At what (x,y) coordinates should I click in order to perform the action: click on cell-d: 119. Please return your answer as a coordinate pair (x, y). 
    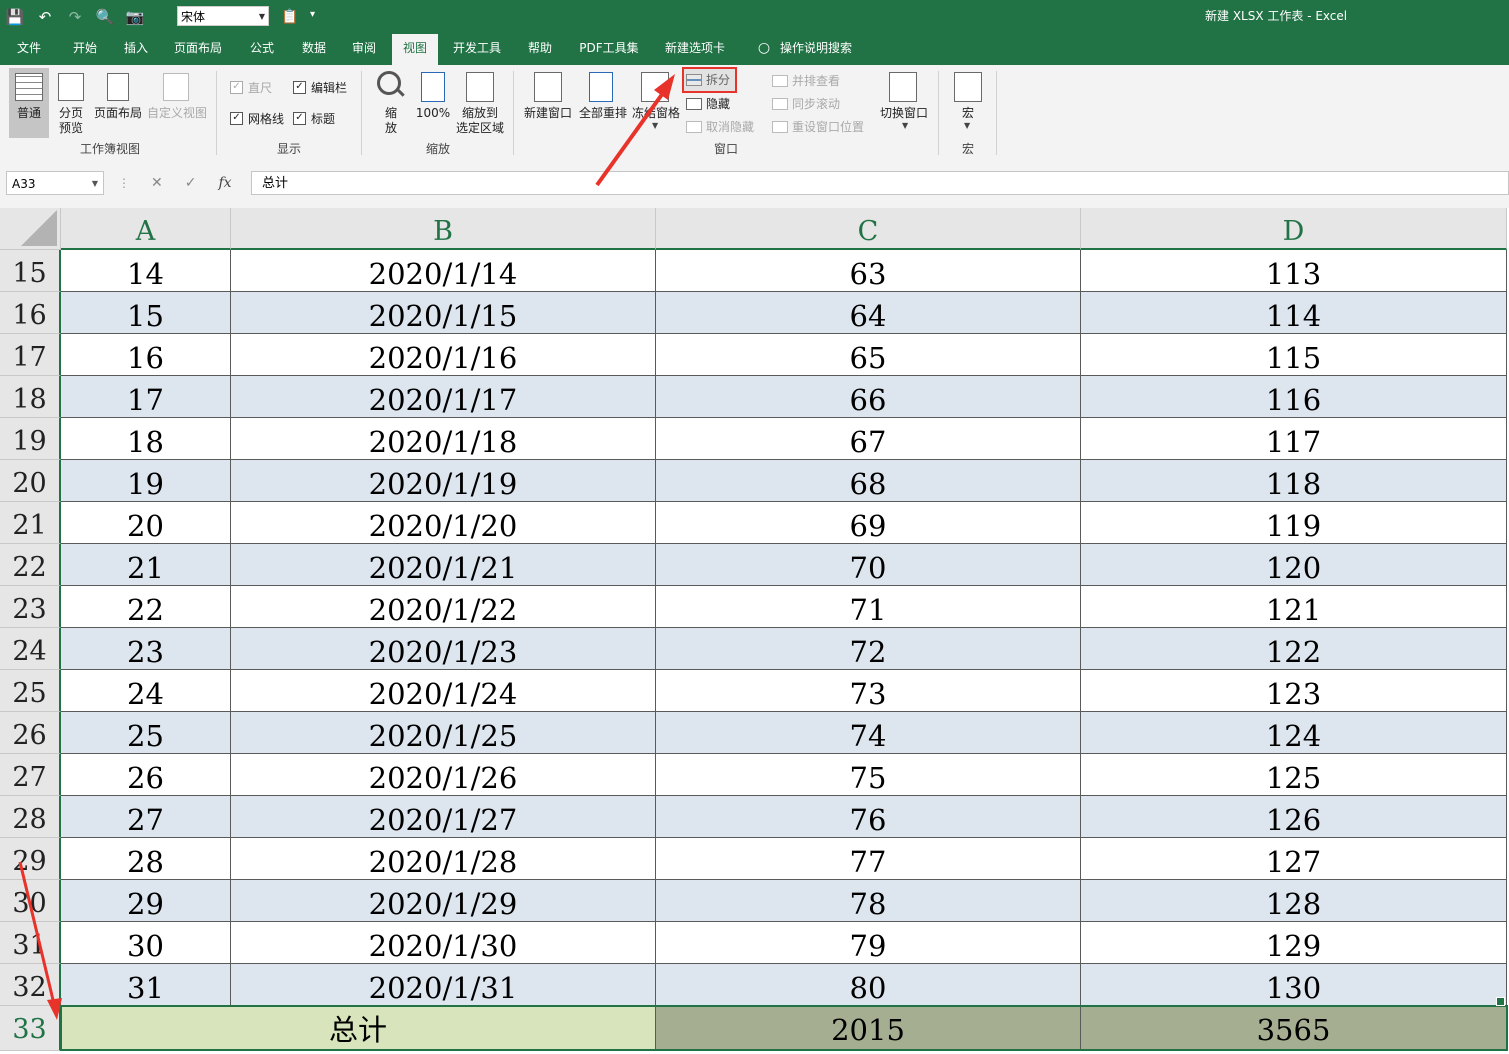
    Looking at the image, I should click on (1294, 523).